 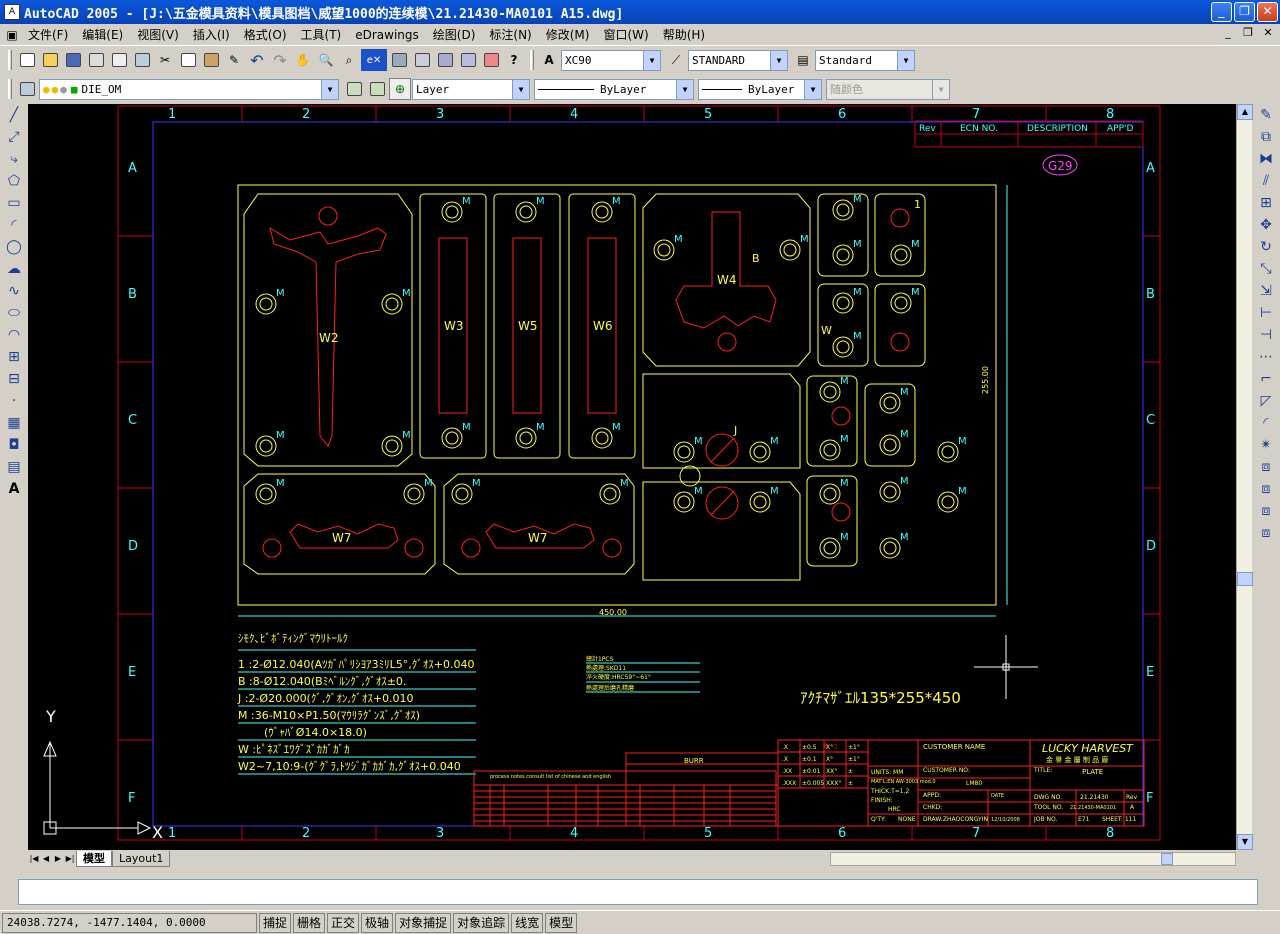 I want to click on rotate-icon: ↻, so click(x=1266, y=247).